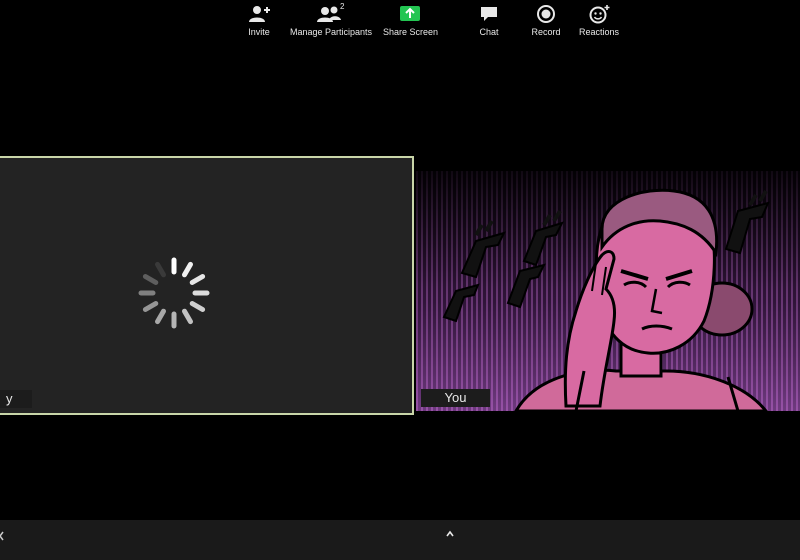 The height and width of the screenshot is (560, 800). What do you see at coordinates (546, 32) in the screenshot?
I see `record-label: Record` at bounding box center [546, 32].